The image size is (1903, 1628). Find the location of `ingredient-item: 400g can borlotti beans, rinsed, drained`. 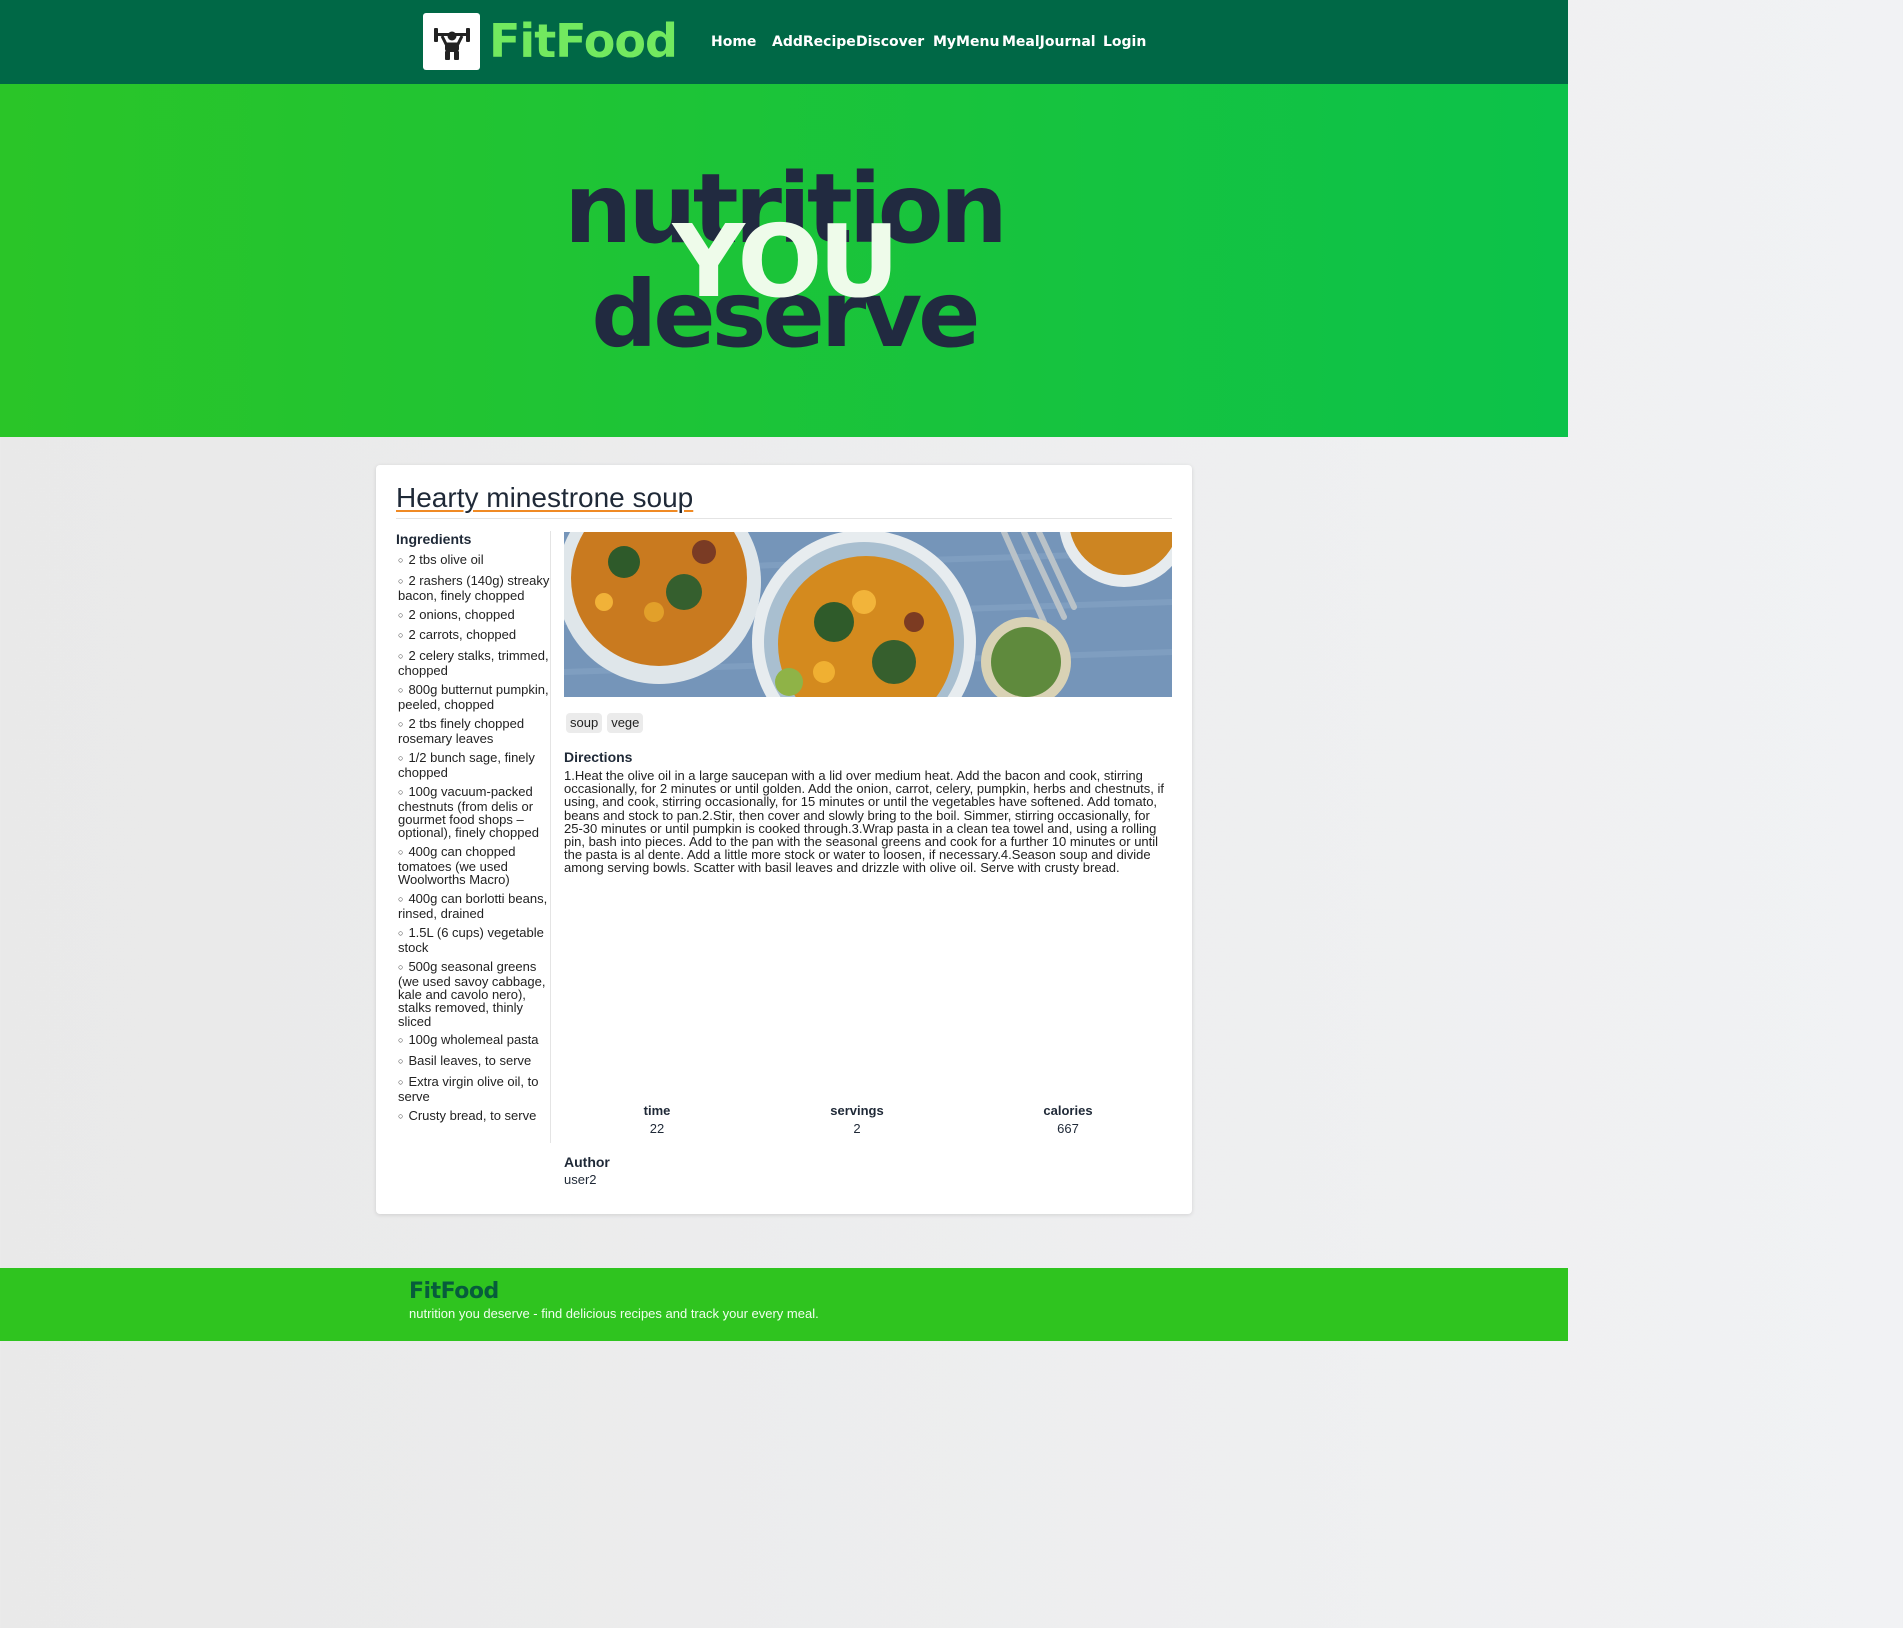

ingredient-item: 400g can borlotti beans, rinsed, drained is located at coordinates (474, 906).